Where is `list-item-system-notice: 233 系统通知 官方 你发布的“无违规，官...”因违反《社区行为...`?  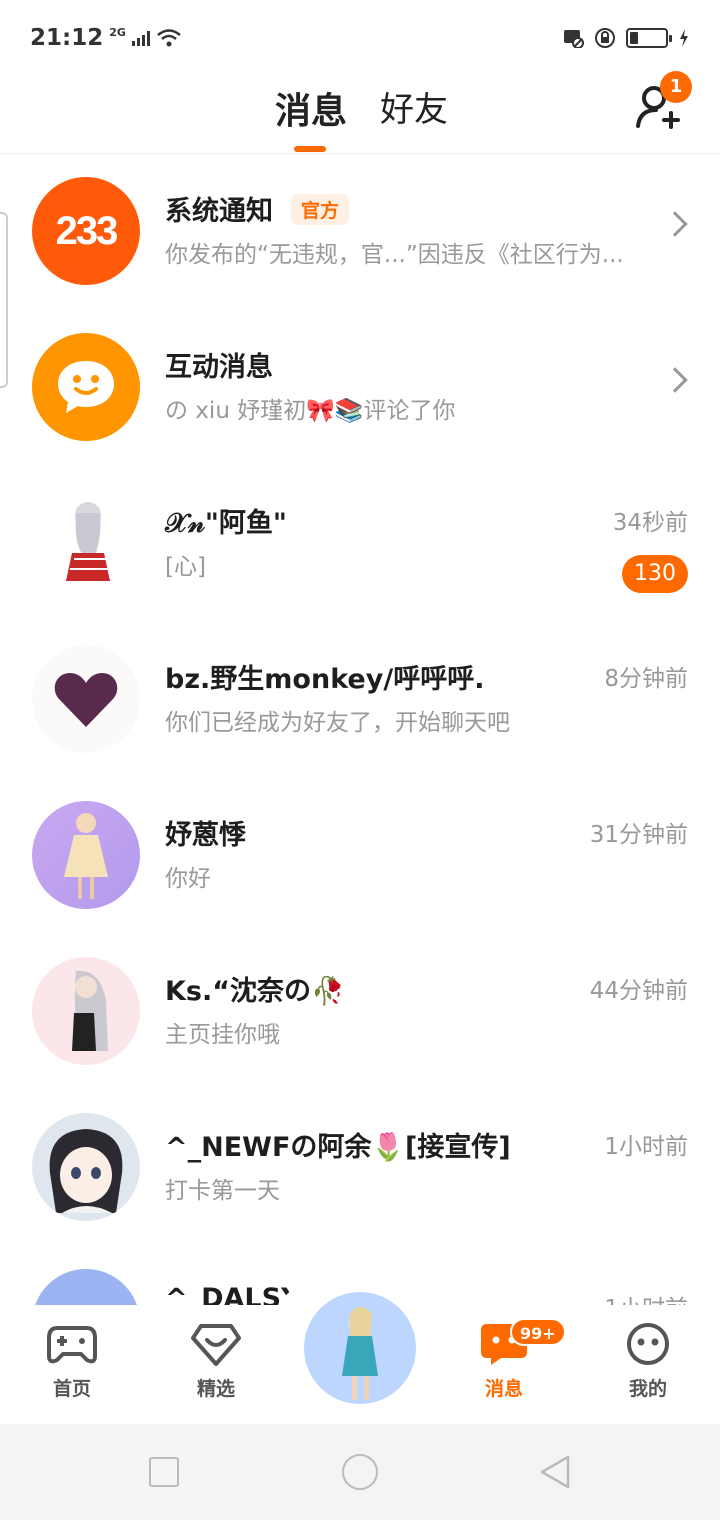
list-item-system-notice: 233 系统通知 官方 你发布的“无违规，官...”因违反《社区行为... is located at coordinates (360, 233).